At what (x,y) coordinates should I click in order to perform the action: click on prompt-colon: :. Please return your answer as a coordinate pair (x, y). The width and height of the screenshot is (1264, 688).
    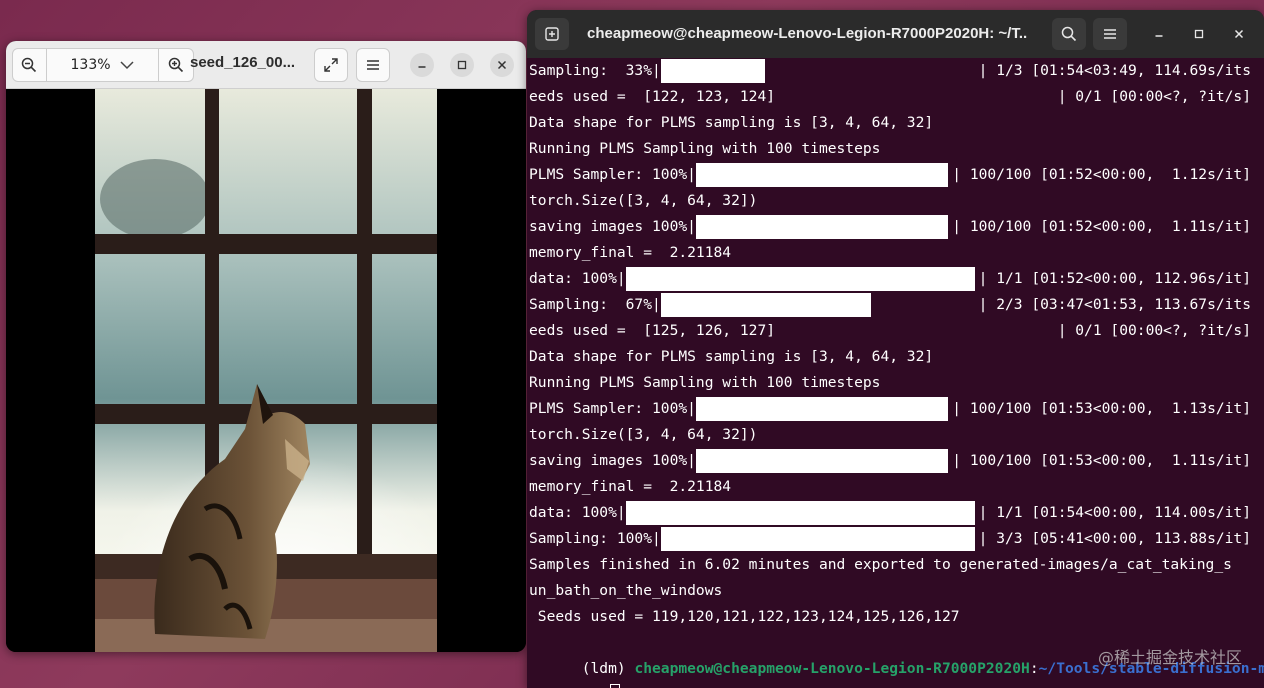
    Looking at the image, I should click on (1034, 668).